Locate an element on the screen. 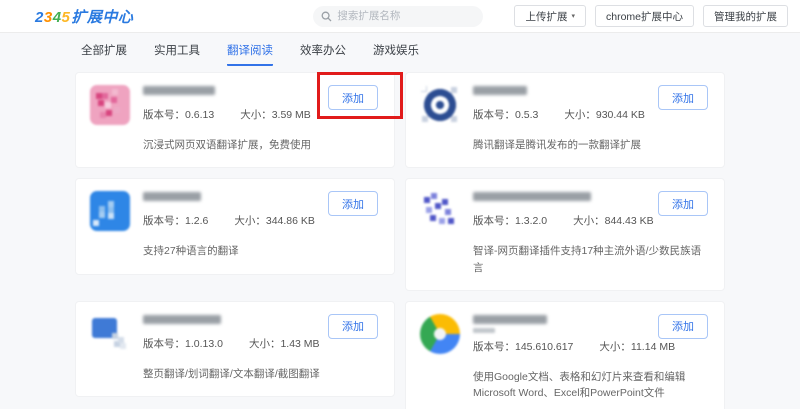 The image size is (800, 409). logo-digit: 2 is located at coordinates (39, 17).